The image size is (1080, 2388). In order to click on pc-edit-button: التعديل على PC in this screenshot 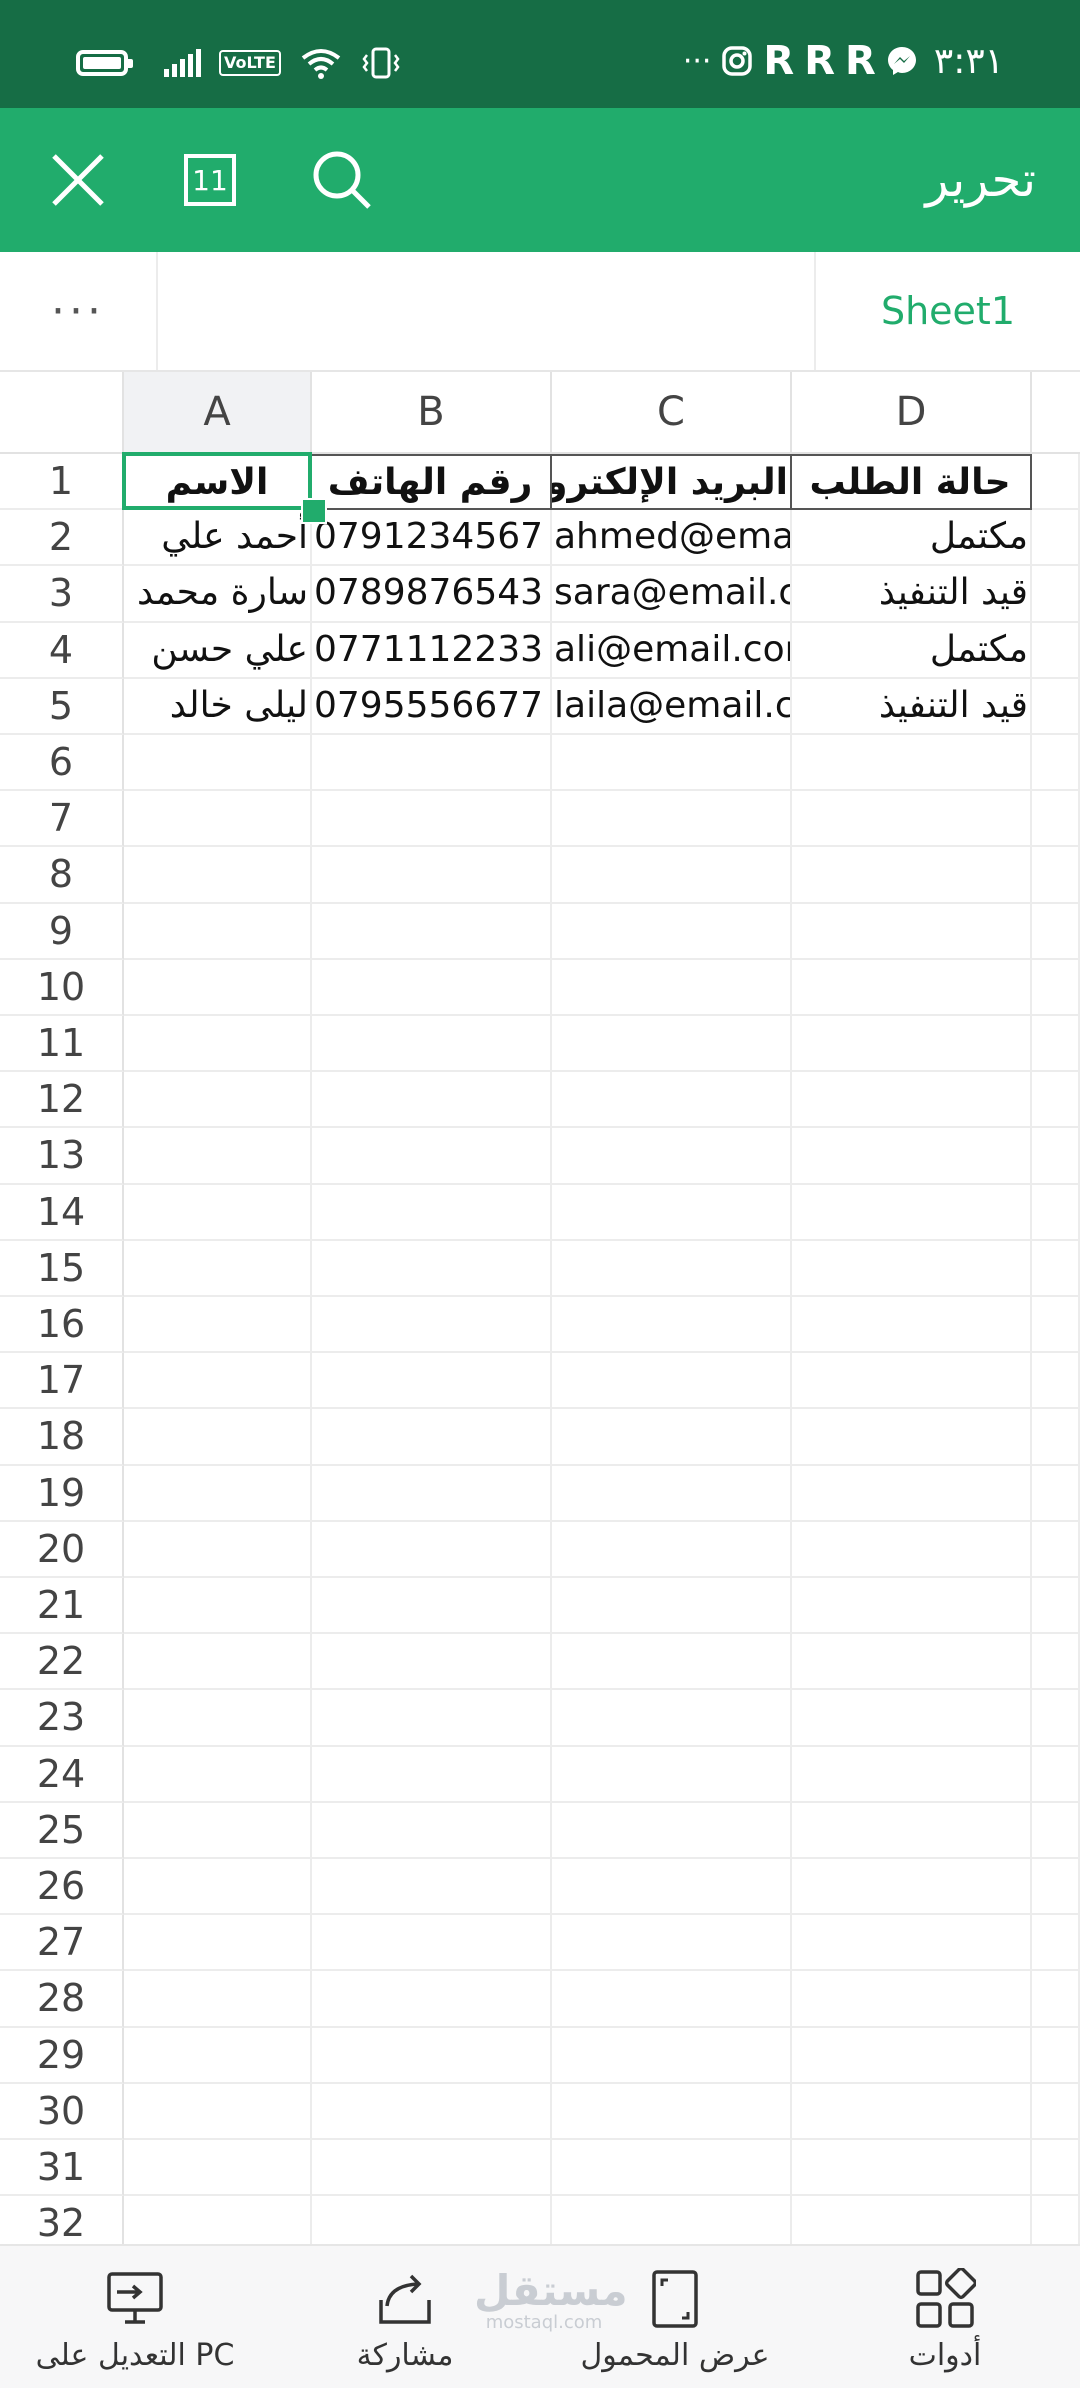, I will do `click(135, 2317)`.